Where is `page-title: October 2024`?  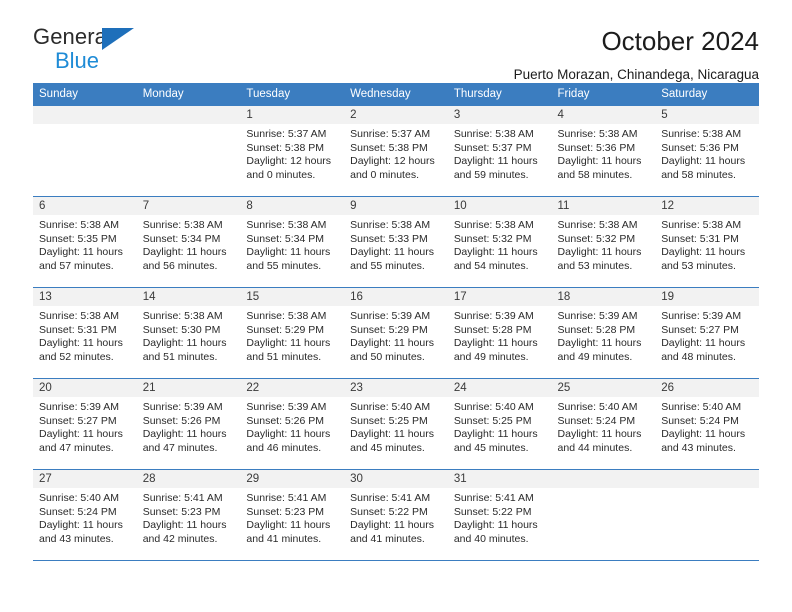
page-title: October 2024 is located at coordinates (680, 41).